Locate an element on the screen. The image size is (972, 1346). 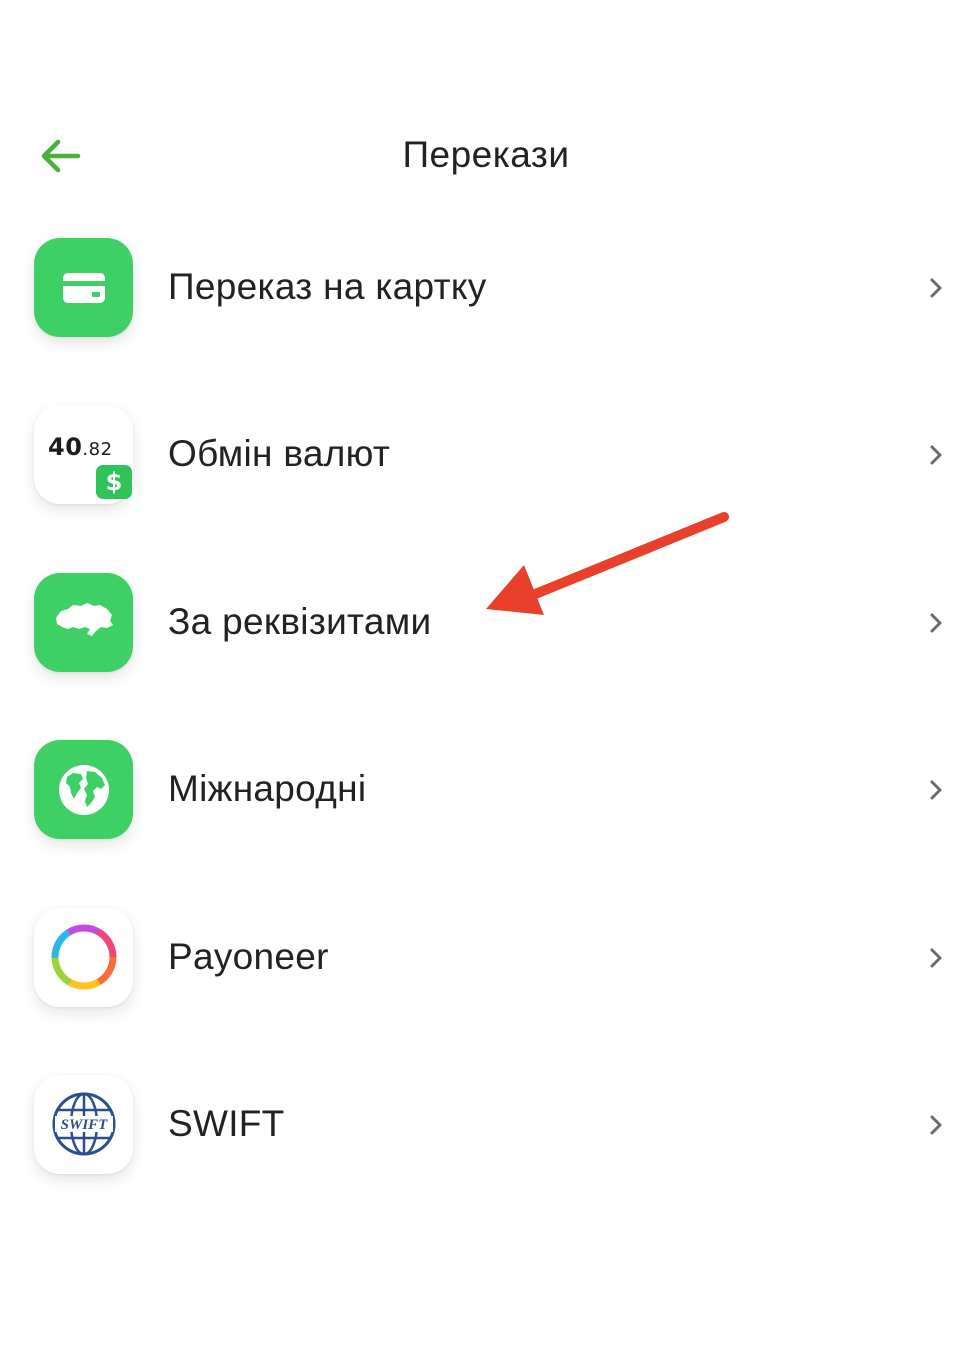
exchange-rate-value: 40.82 is located at coordinates (80, 447).